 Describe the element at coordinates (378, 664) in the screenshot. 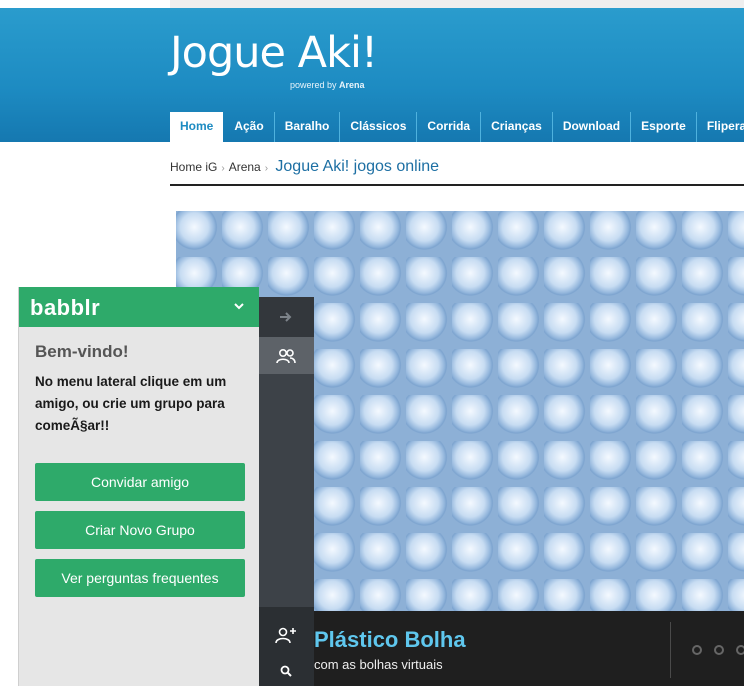

I see `game-subtitle: com as bolhas virtuais` at that location.